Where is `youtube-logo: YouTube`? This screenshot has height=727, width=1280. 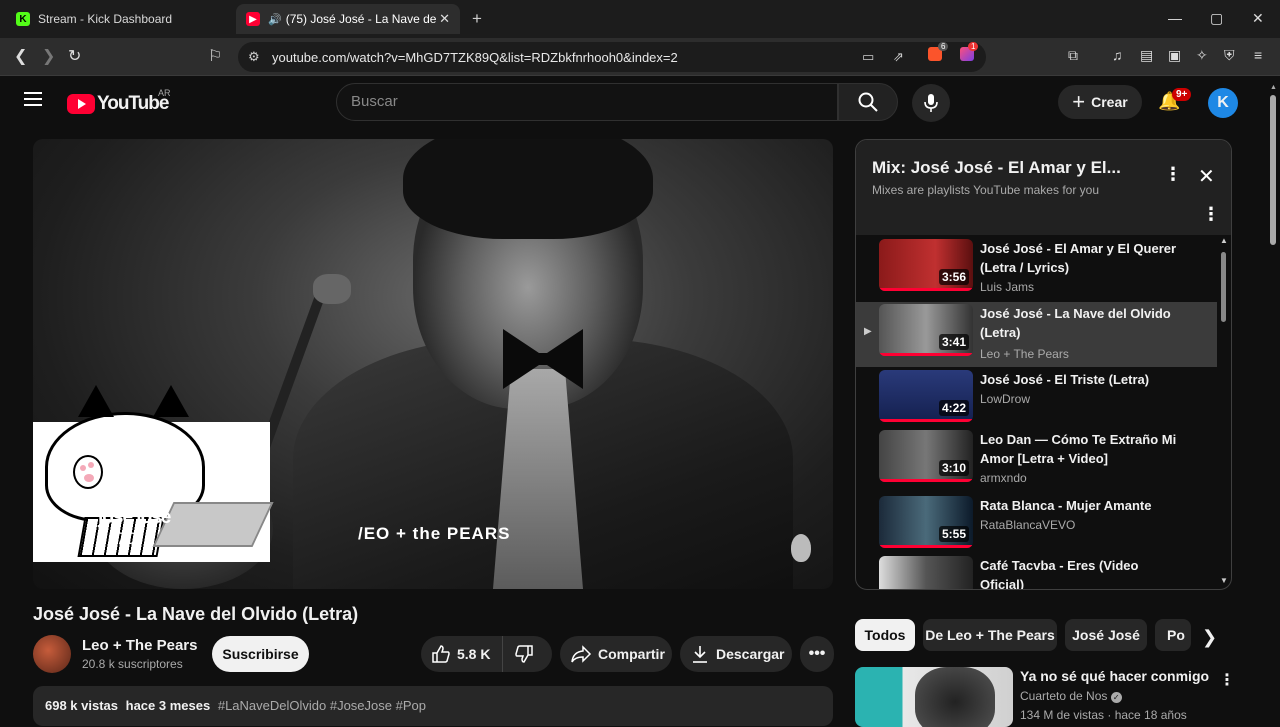 youtube-logo: YouTube is located at coordinates (118, 104).